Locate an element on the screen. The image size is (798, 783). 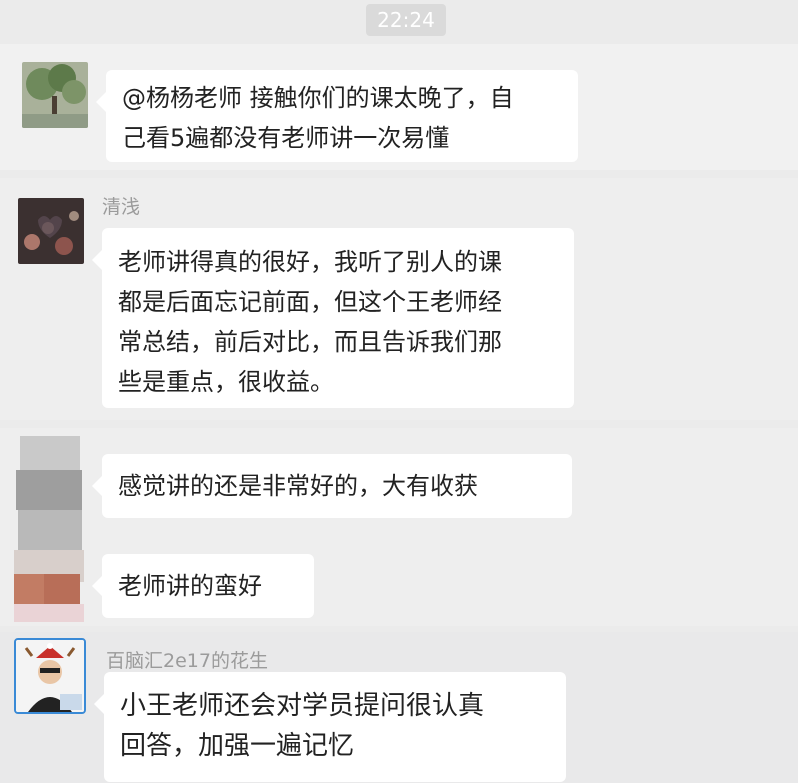
message-bubble: 感觉讲的还是非常好的，大有收获 is located at coordinates (332, 486).